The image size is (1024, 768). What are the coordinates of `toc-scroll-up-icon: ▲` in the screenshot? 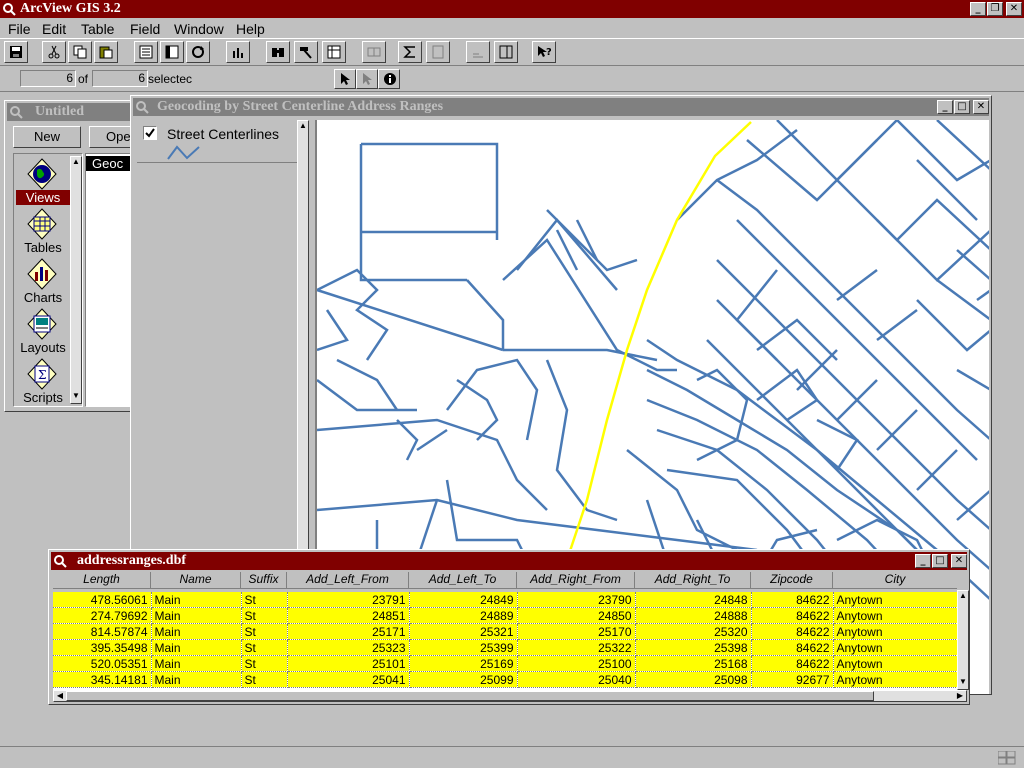 It's located at (303, 127).